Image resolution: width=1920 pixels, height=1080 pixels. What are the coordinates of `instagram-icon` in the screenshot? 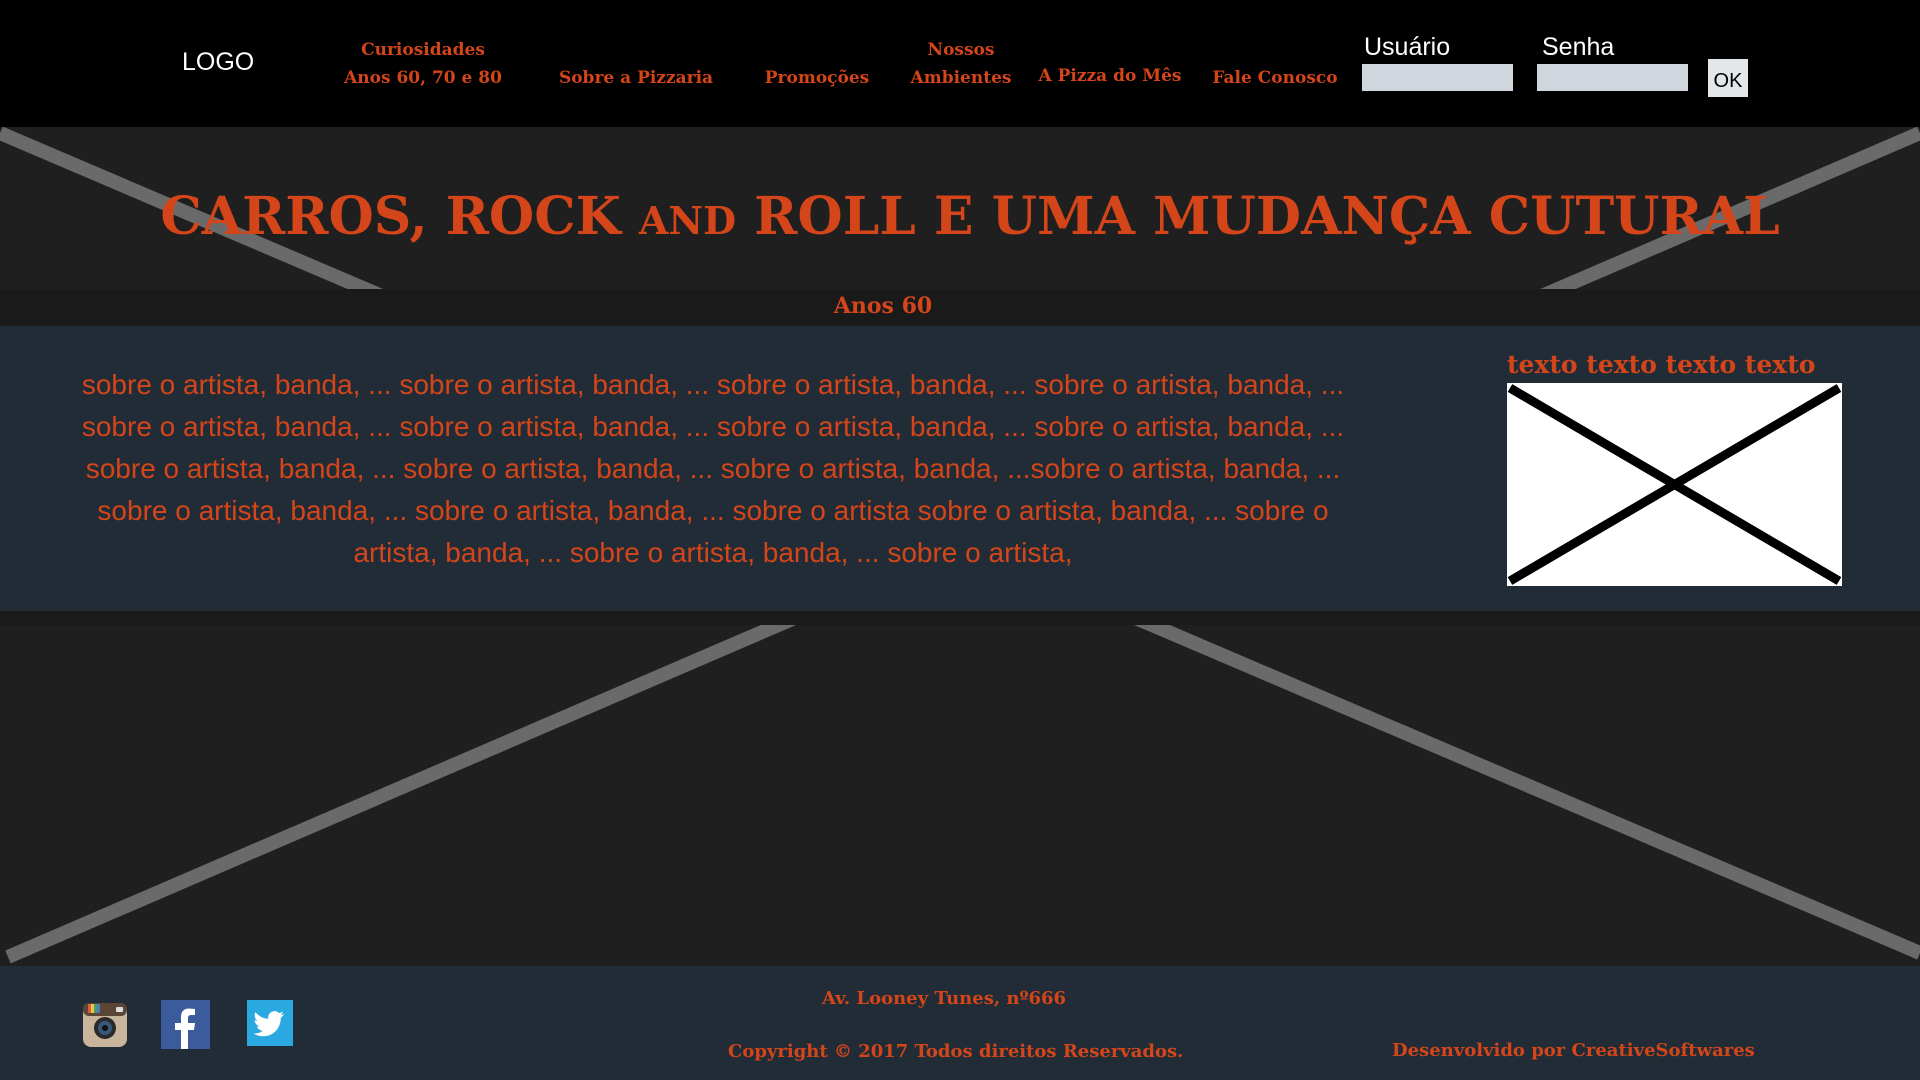 It's located at (105, 1025).